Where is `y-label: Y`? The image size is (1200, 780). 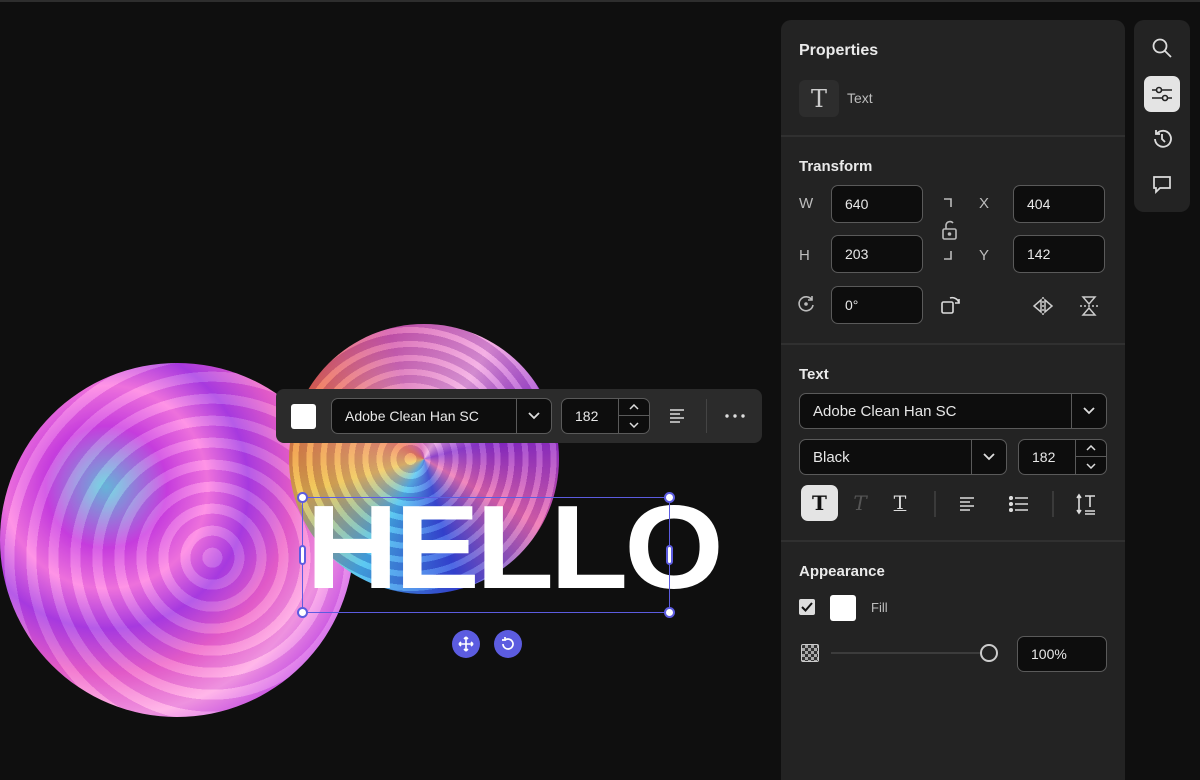
y-label: Y is located at coordinates (984, 255).